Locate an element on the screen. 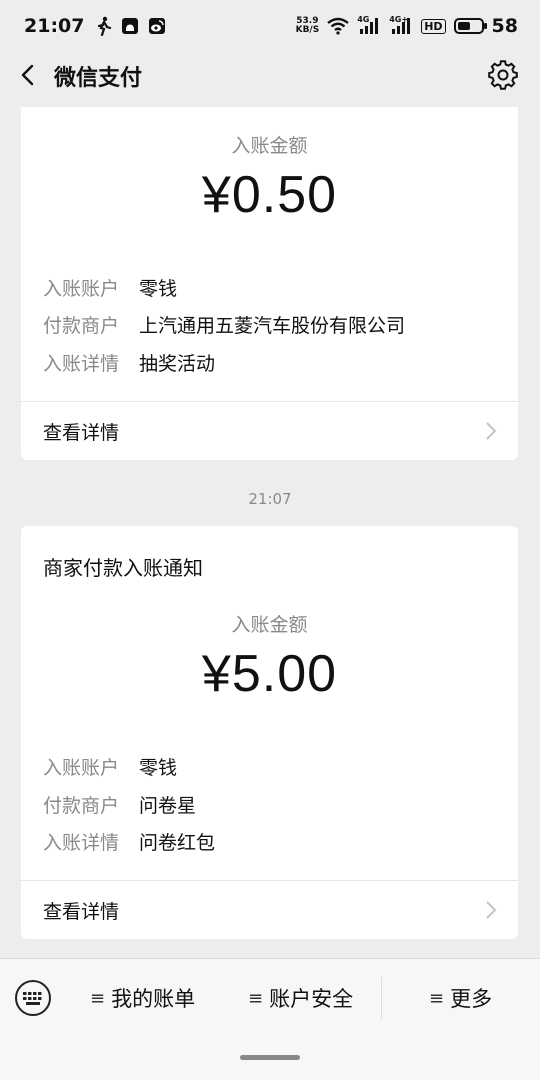  app-notification-icon is located at coordinates (130, 26).